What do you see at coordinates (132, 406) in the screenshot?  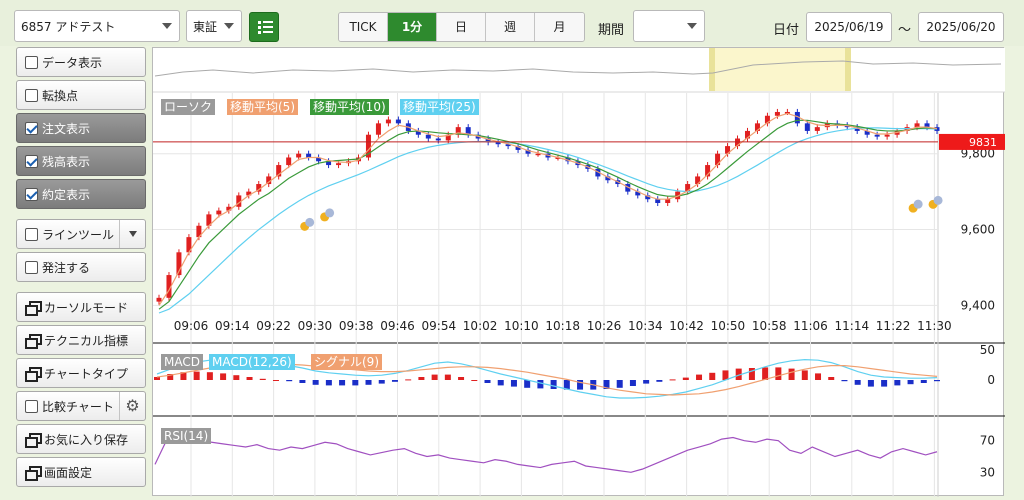 I see `gear-icon: ⚙` at bounding box center [132, 406].